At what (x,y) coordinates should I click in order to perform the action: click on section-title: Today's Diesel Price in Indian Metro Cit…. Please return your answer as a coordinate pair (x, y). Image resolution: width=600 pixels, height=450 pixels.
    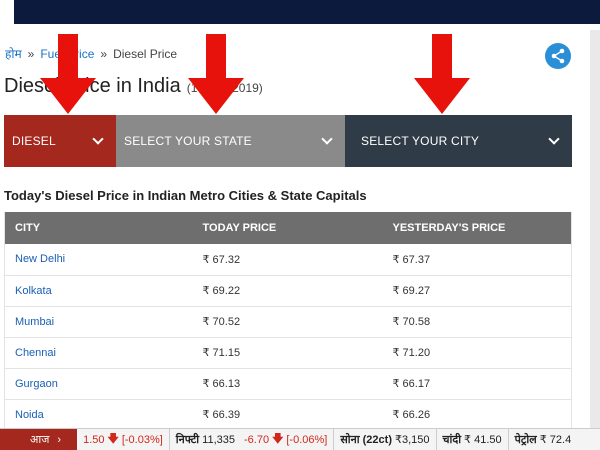
    Looking at the image, I should click on (185, 195).